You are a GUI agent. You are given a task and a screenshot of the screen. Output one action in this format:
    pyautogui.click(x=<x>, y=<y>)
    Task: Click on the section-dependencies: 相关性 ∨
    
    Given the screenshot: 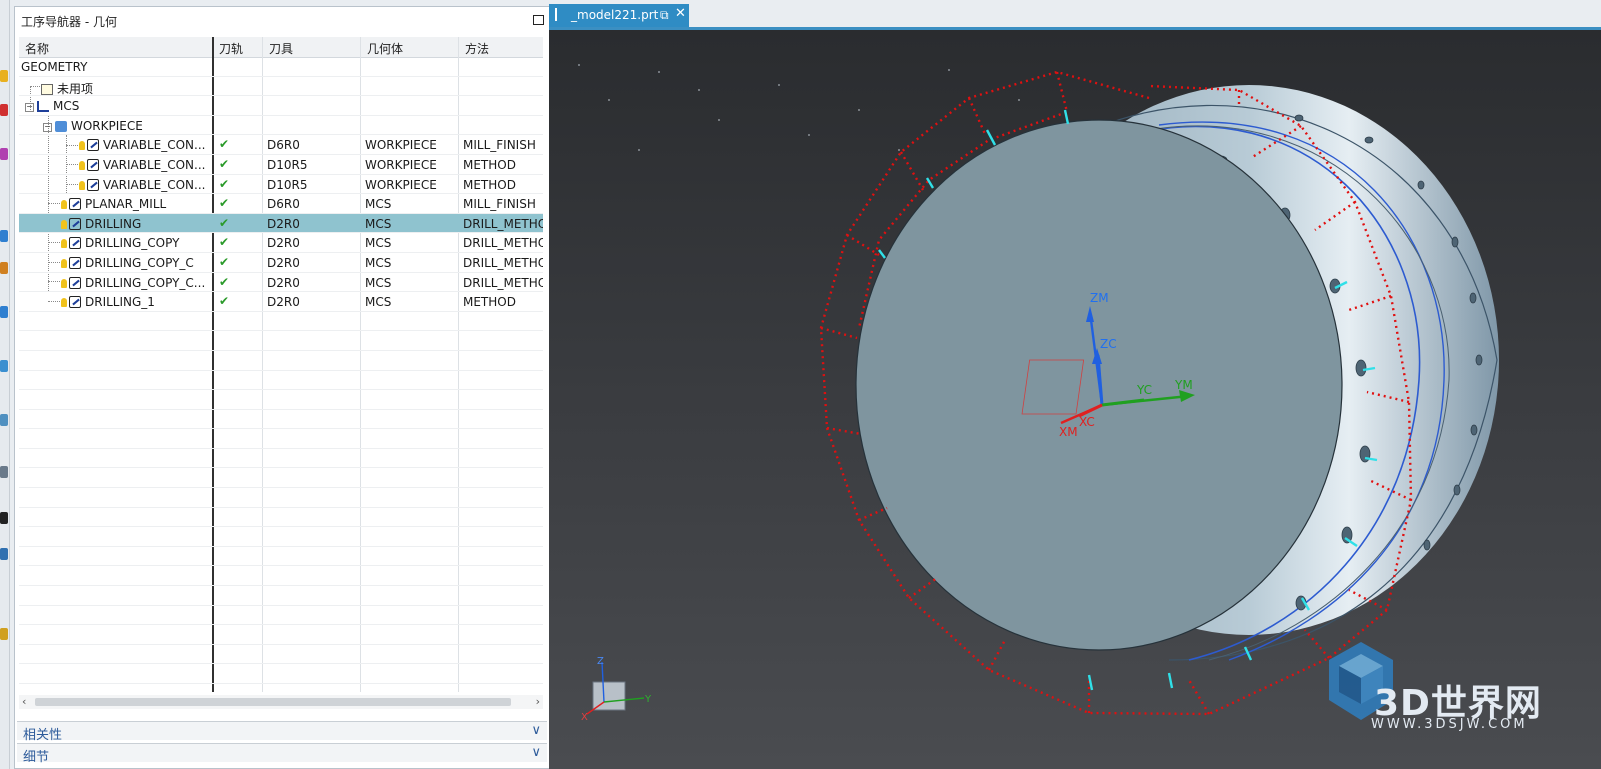 What is the action you would take?
    pyautogui.click(x=282, y=732)
    